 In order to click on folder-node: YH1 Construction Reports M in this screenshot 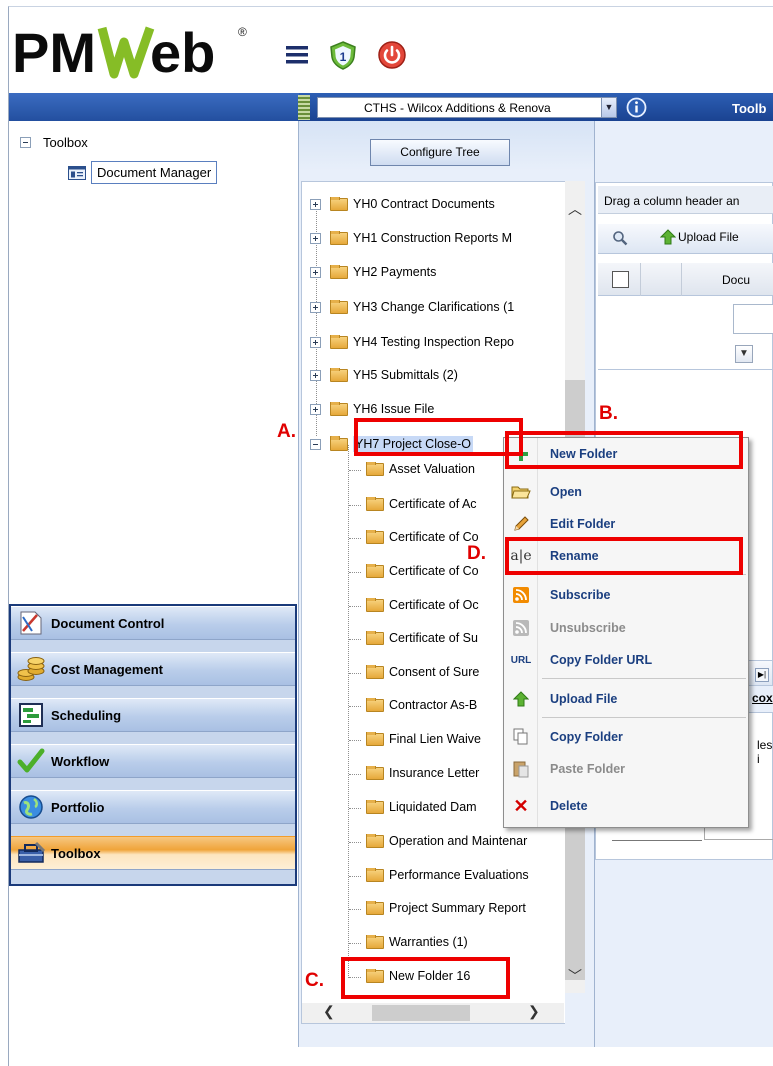, I will do `click(435, 238)`.